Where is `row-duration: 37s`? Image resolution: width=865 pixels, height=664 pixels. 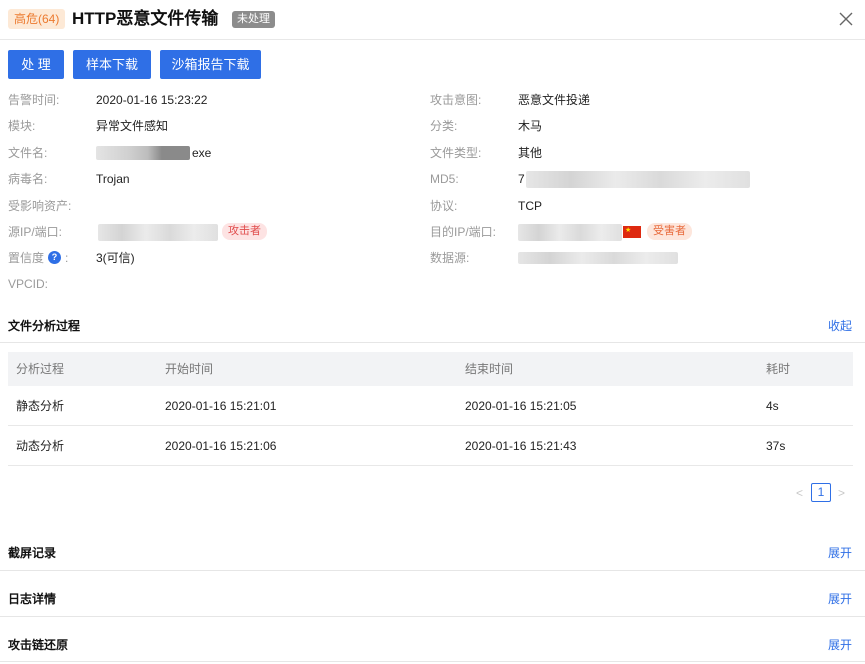
row-duration: 37s is located at coordinates (776, 446).